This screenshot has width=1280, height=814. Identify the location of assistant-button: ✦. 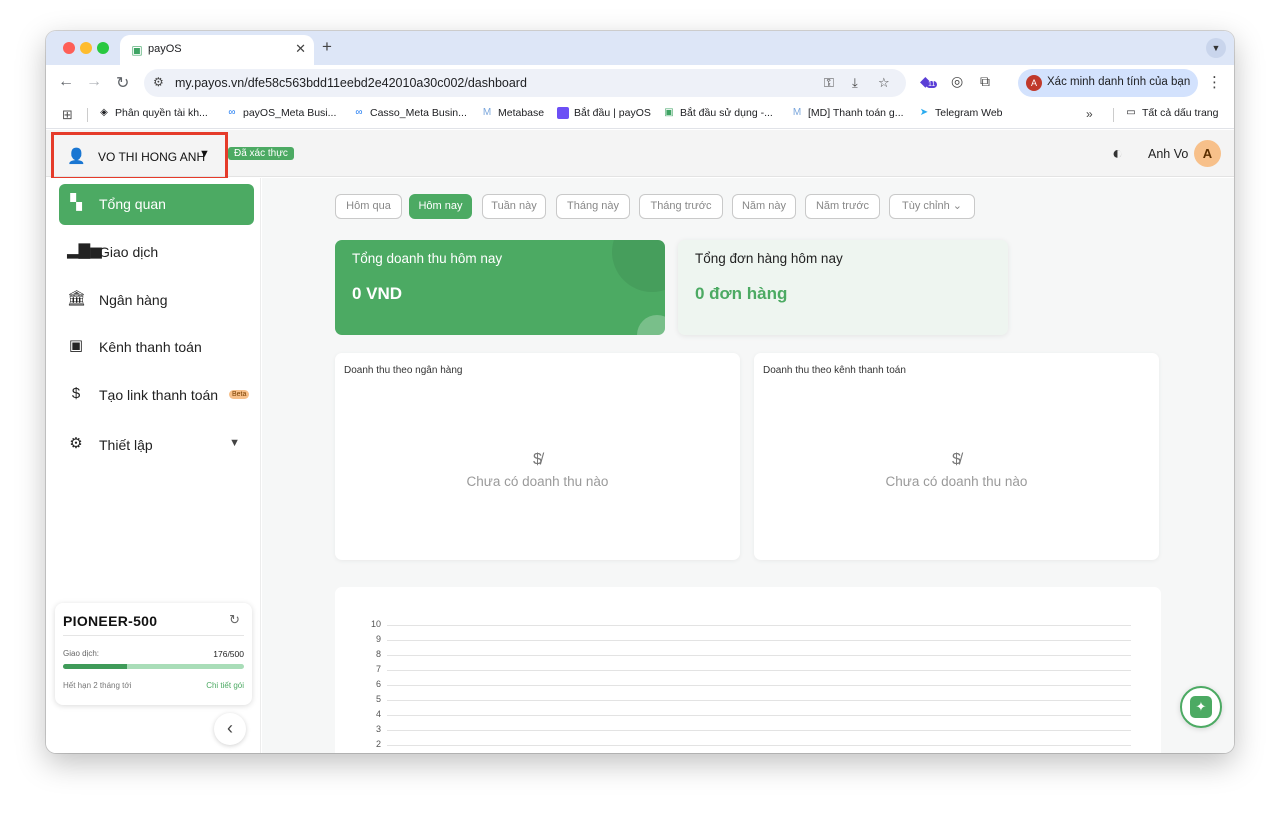
(1201, 707).